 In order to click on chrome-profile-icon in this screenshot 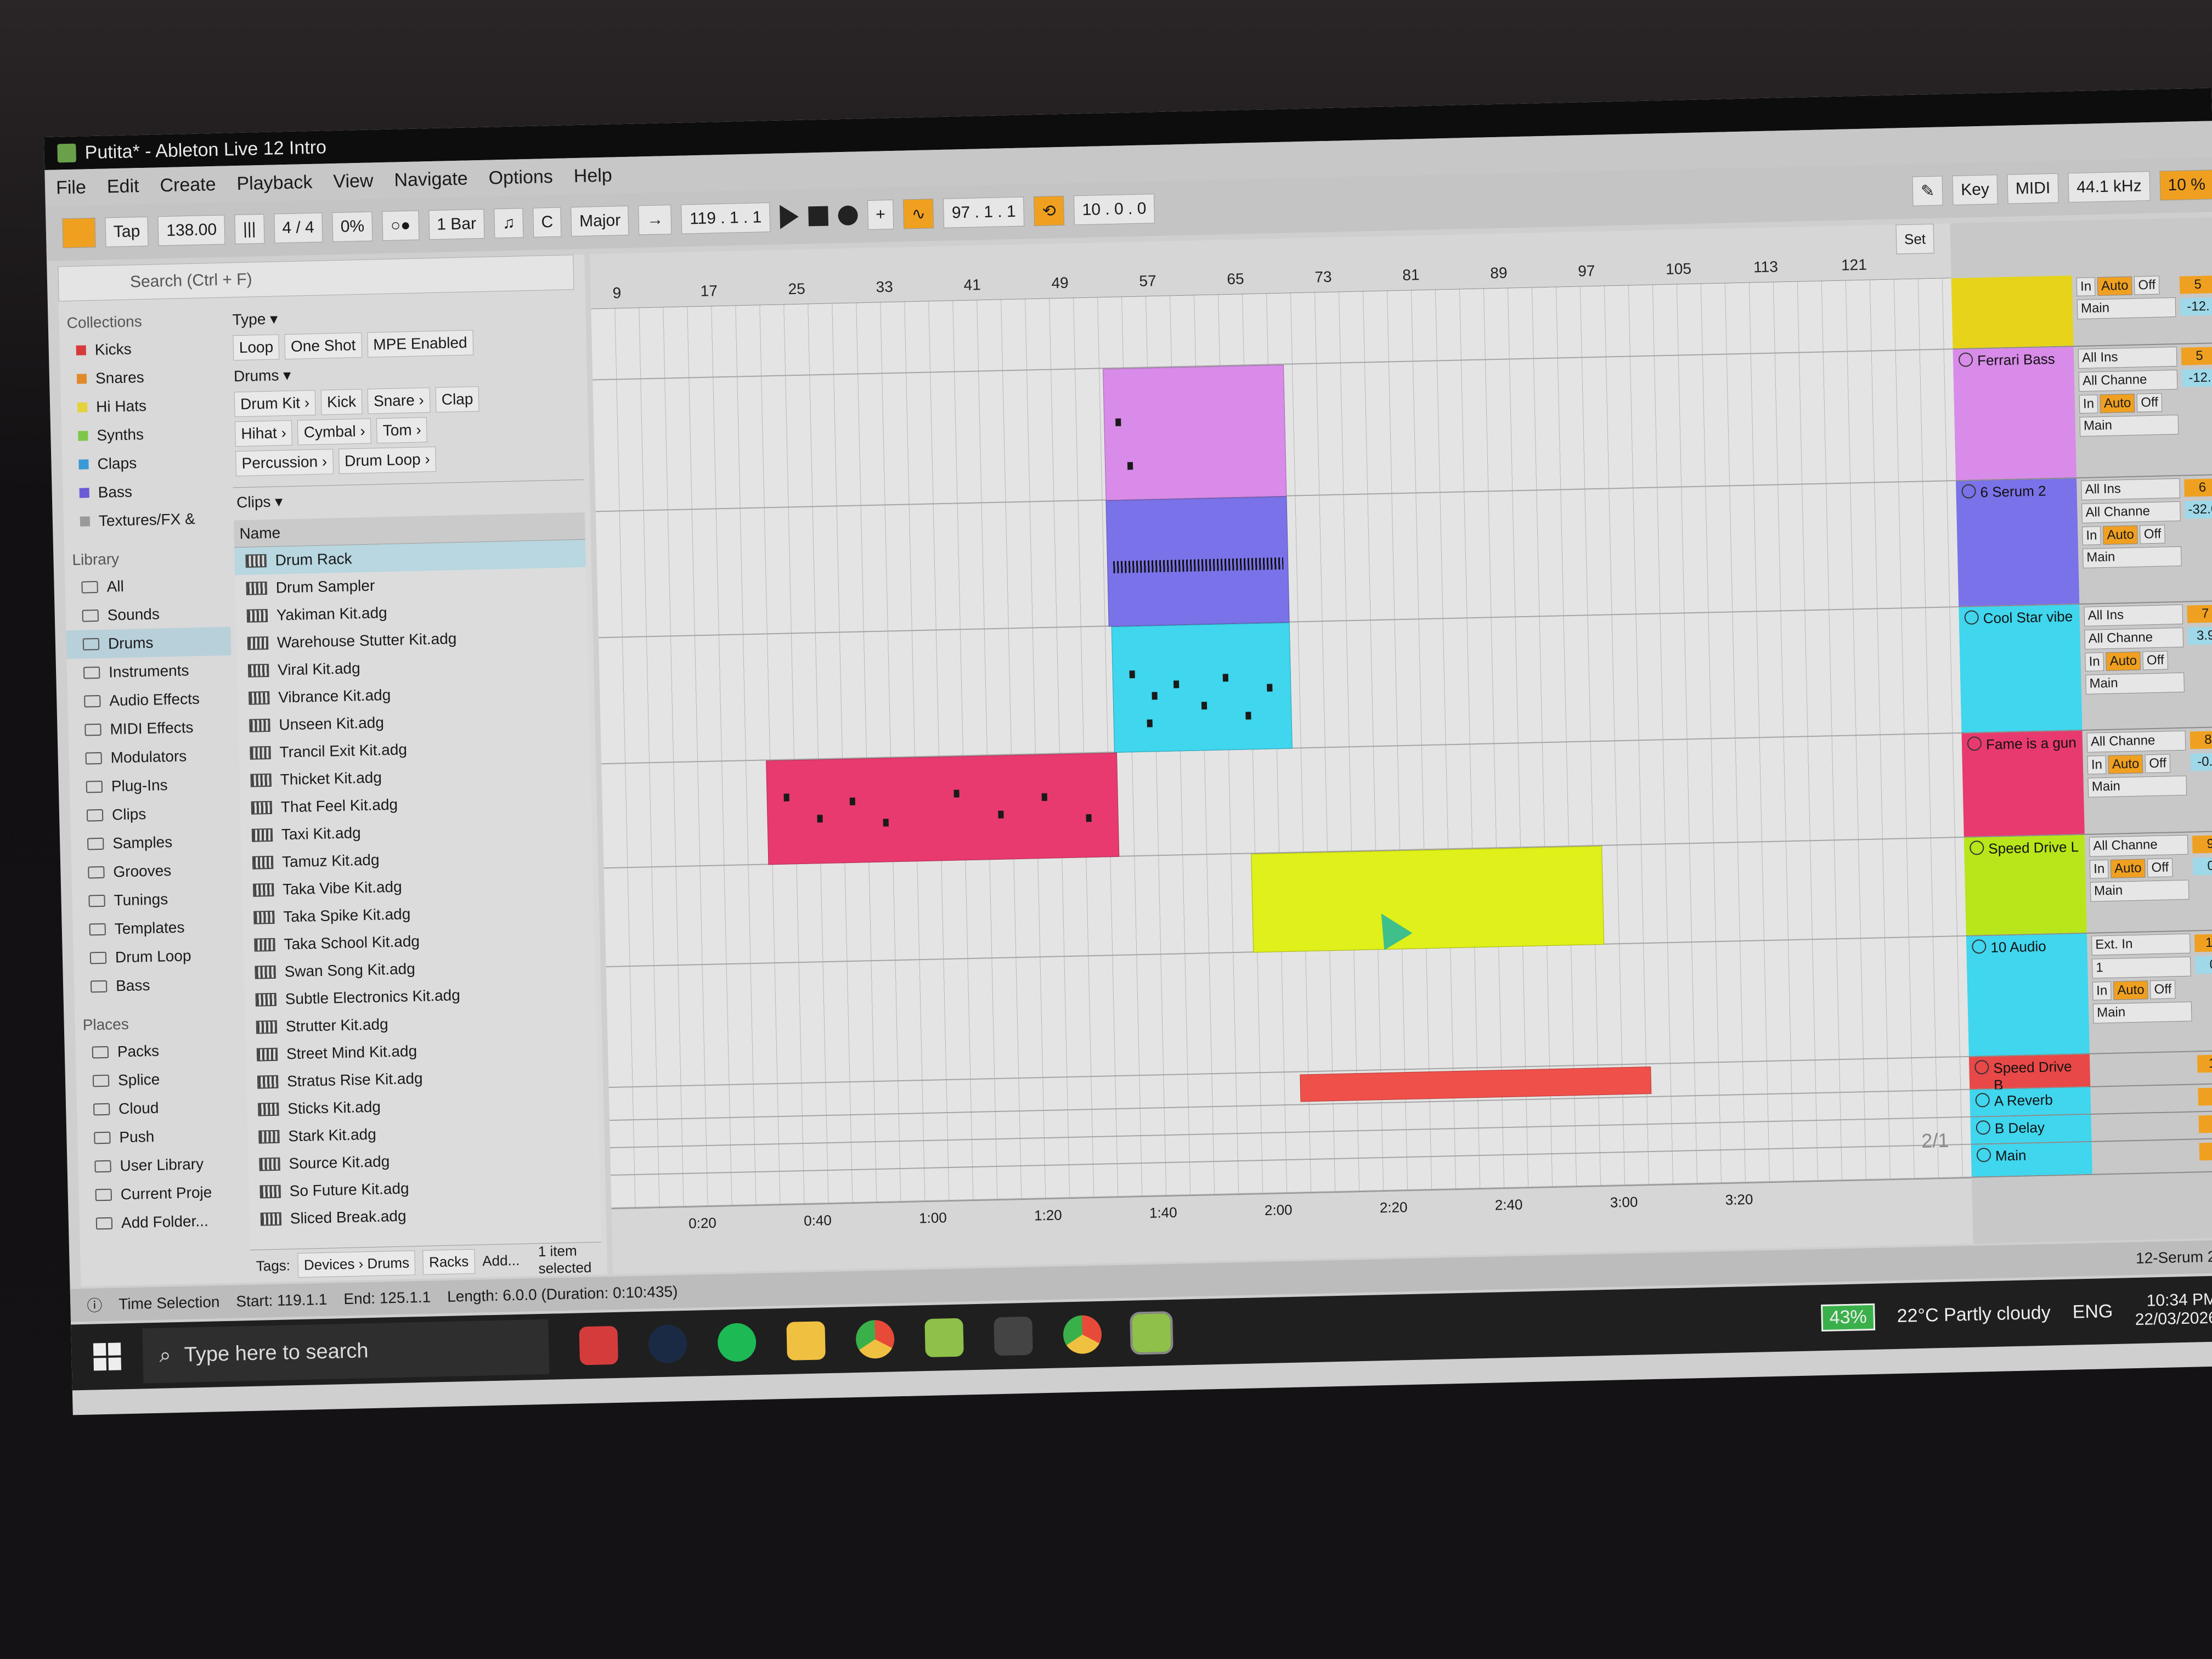, I will do `click(1082, 1335)`.